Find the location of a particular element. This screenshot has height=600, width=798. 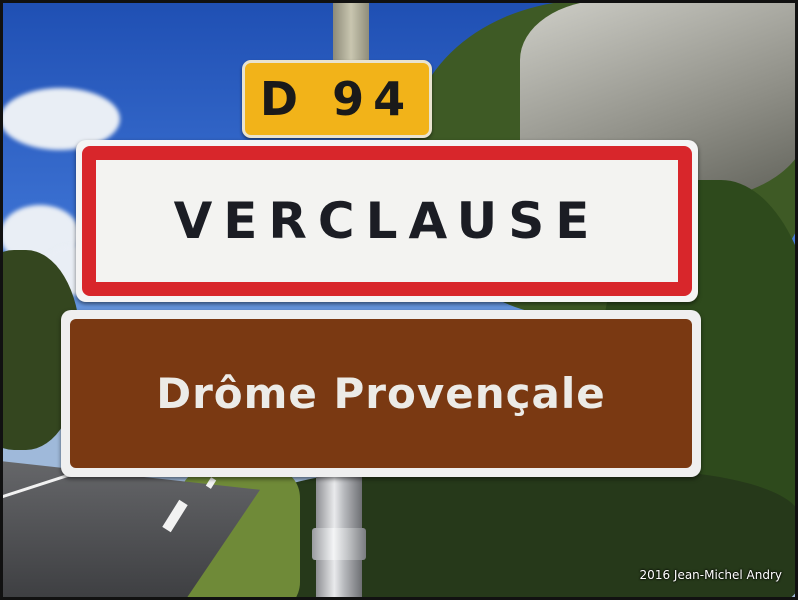

route-number: D 94 is located at coordinates (337, 99).